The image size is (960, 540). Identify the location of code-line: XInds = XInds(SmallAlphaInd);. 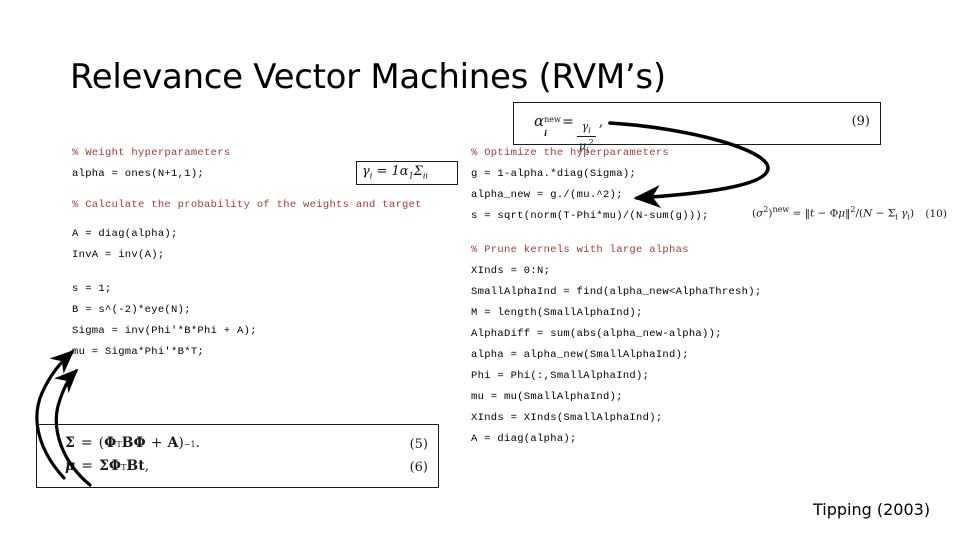
(567, 418).